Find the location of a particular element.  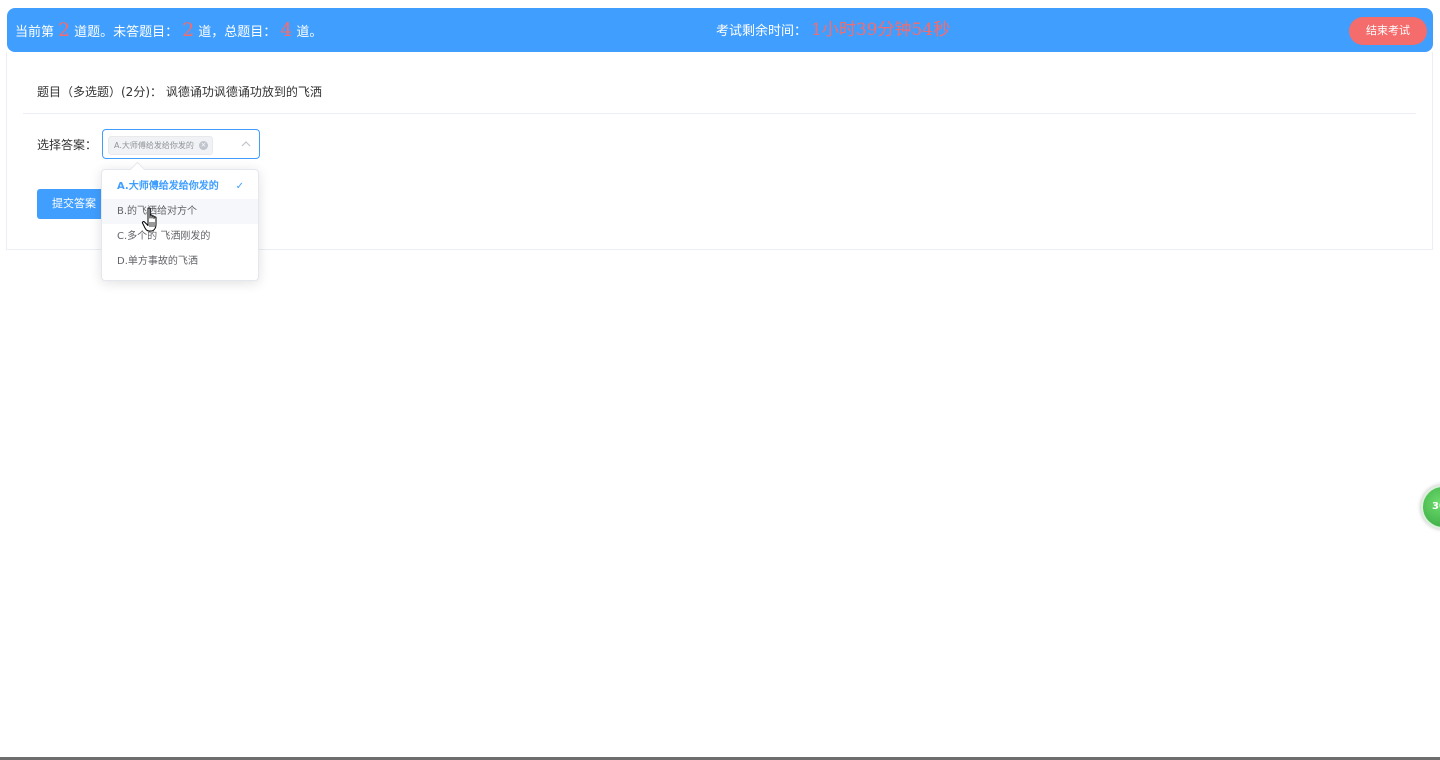

question-text: 题目（多选题）(2分)： 讽德诵功讽德诵功放到的飞洒 is located at coordinates (179, 92).